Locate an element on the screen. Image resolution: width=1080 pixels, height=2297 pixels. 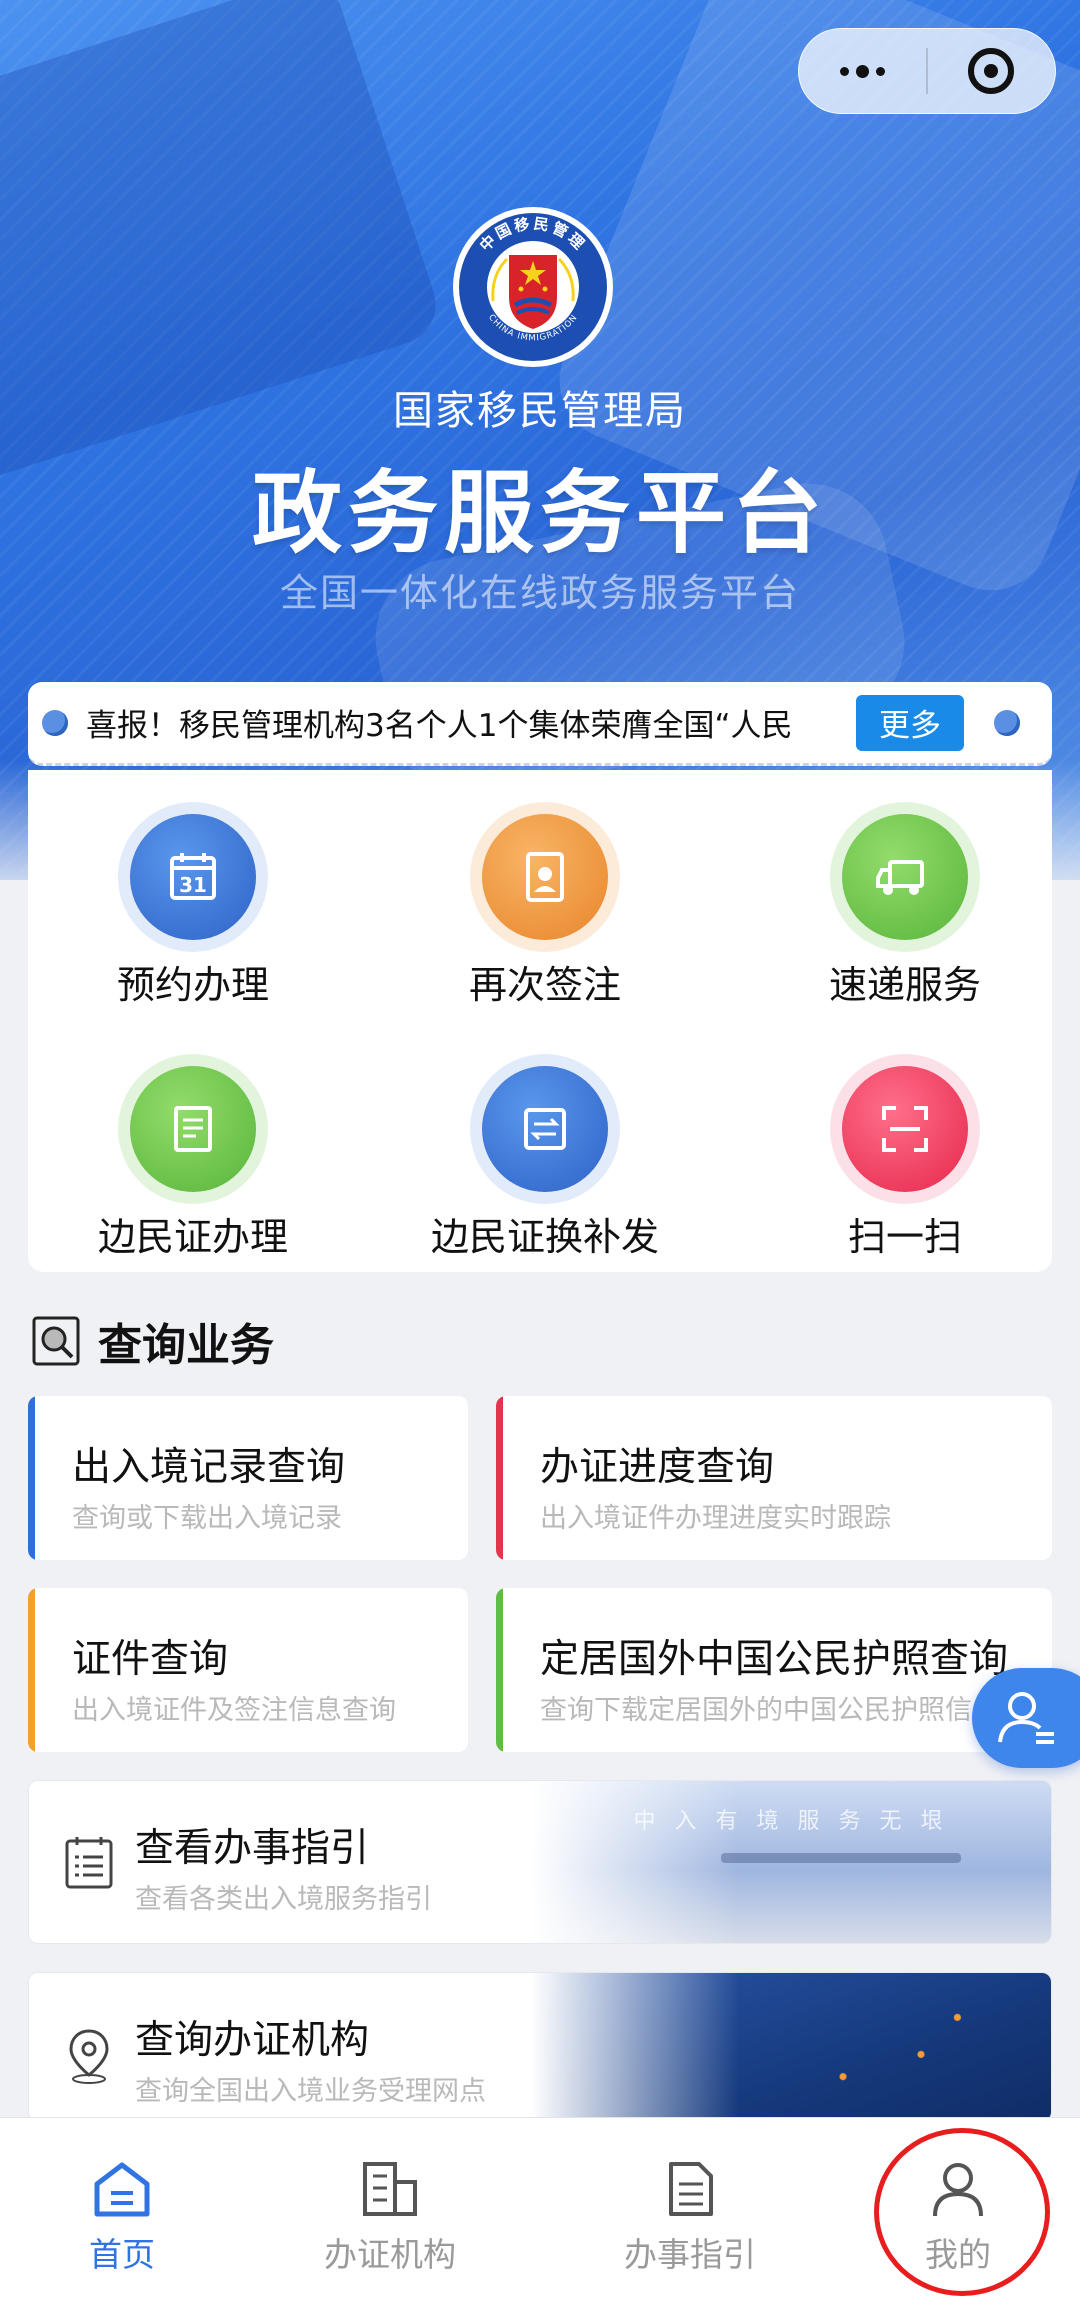
query-card-title: 出入境记录查询 is located at coordinates (209, 1467).